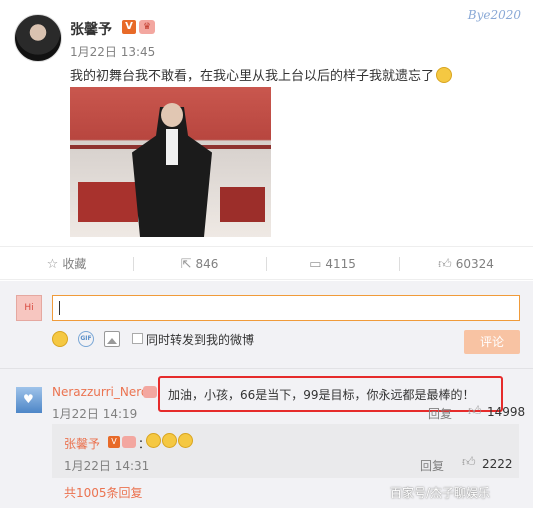 The height and width of the screenshot is (508, 533). I want to click on post-timestamp: 1月22日 13:45, so click(112, 51).